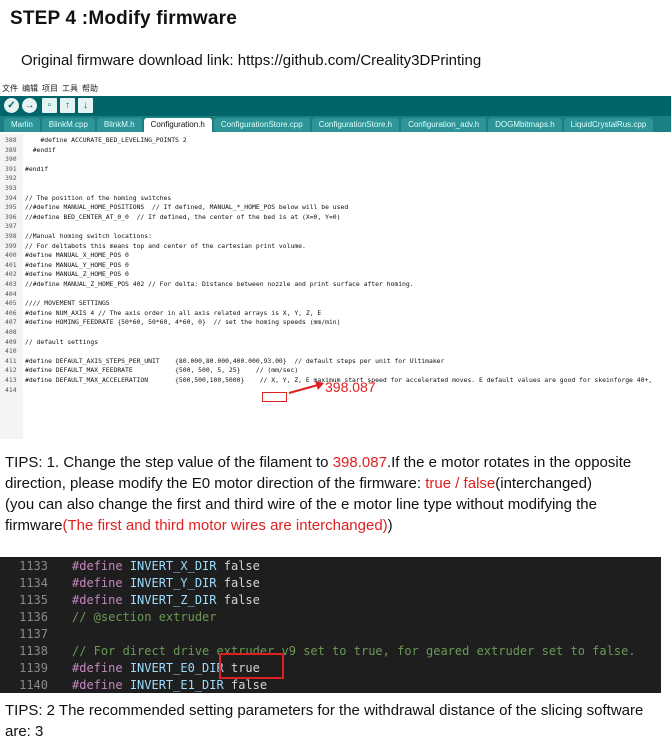 This screenshot has height=750, width=671. Describe the element at coordinates (40, 149) in the screenshot. I see `code-text: #endif` at that location.